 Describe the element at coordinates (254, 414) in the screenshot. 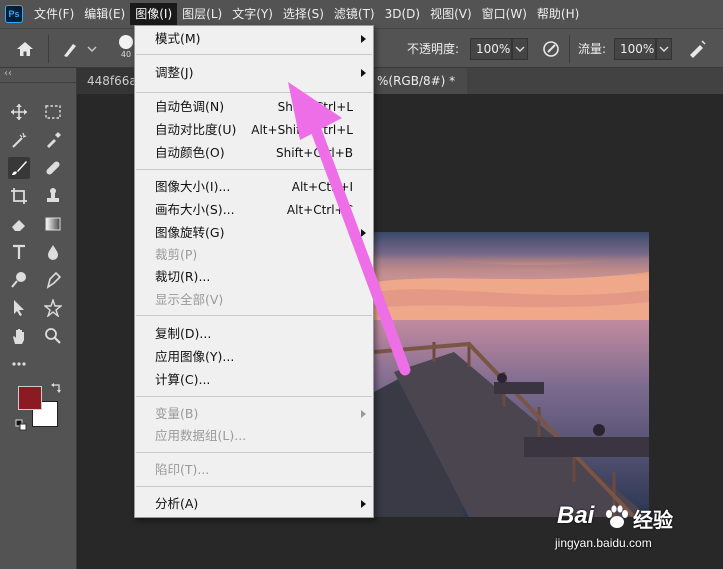

I see `menu-item-variables: 变量(B)` at that location.